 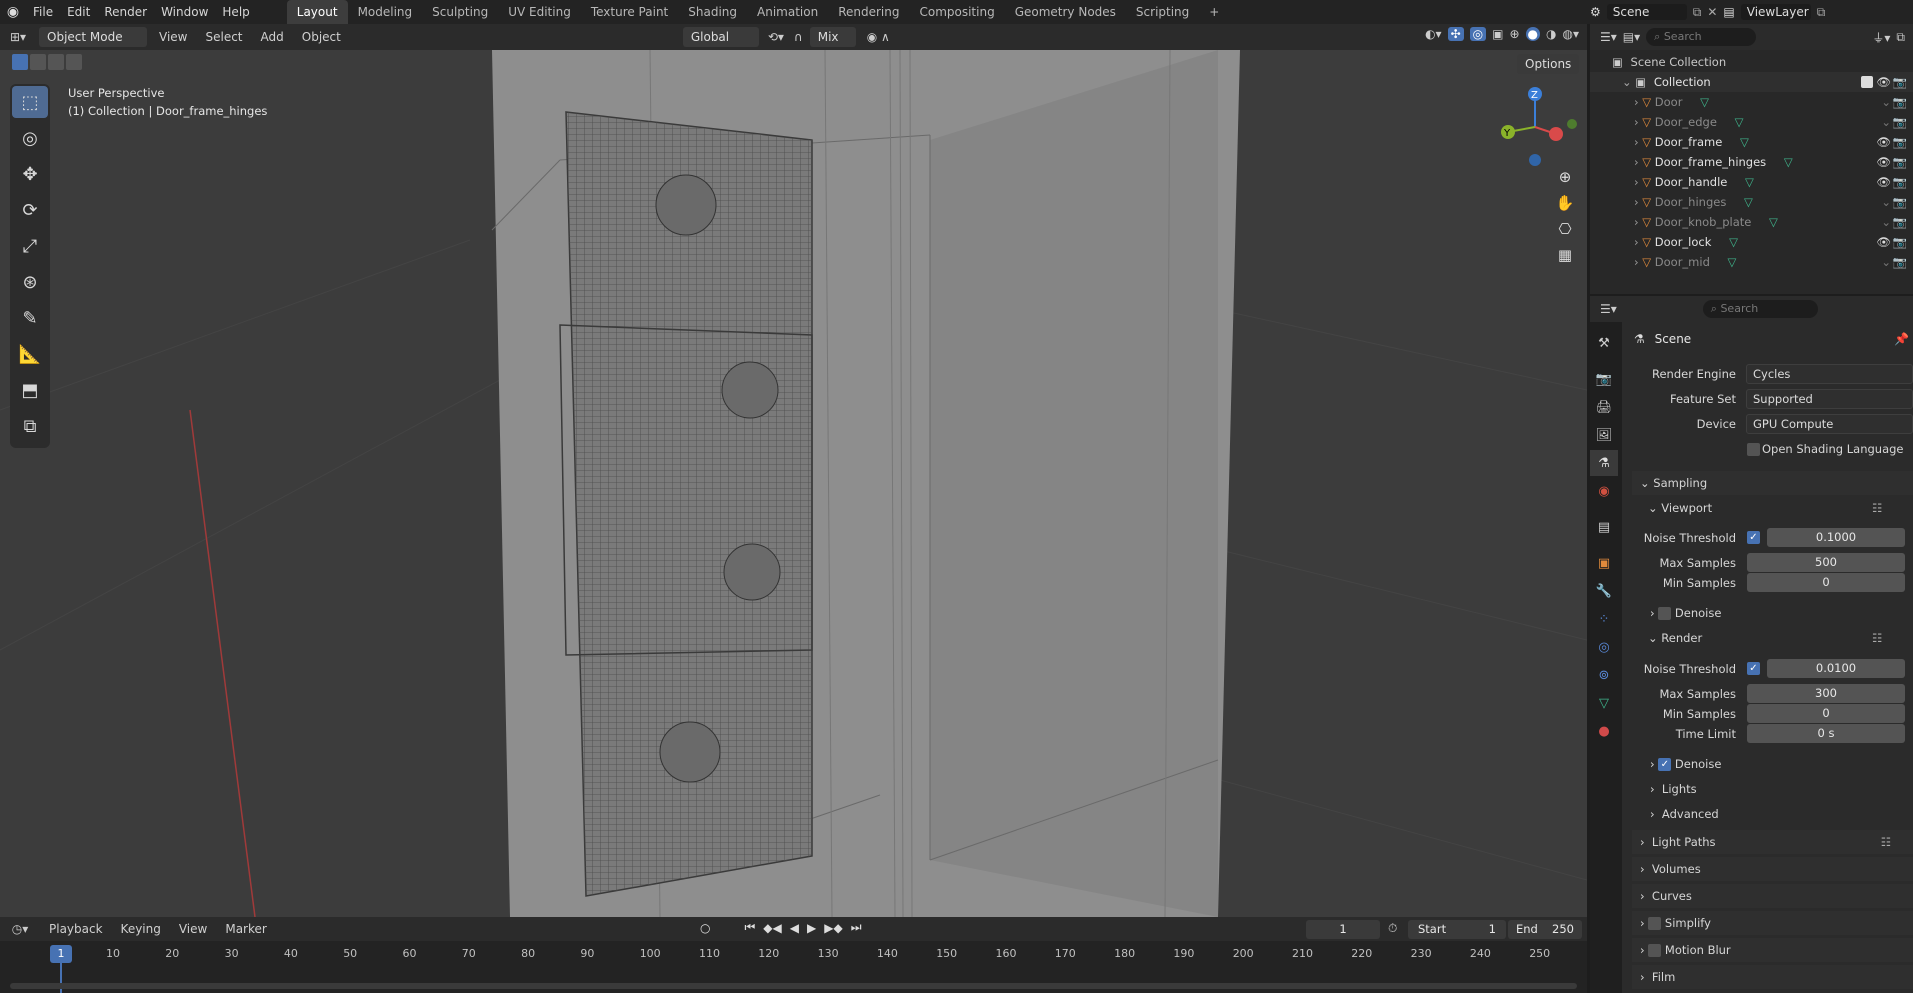 I want to click on menu-playback: Playback, so click(x=76, y=929).